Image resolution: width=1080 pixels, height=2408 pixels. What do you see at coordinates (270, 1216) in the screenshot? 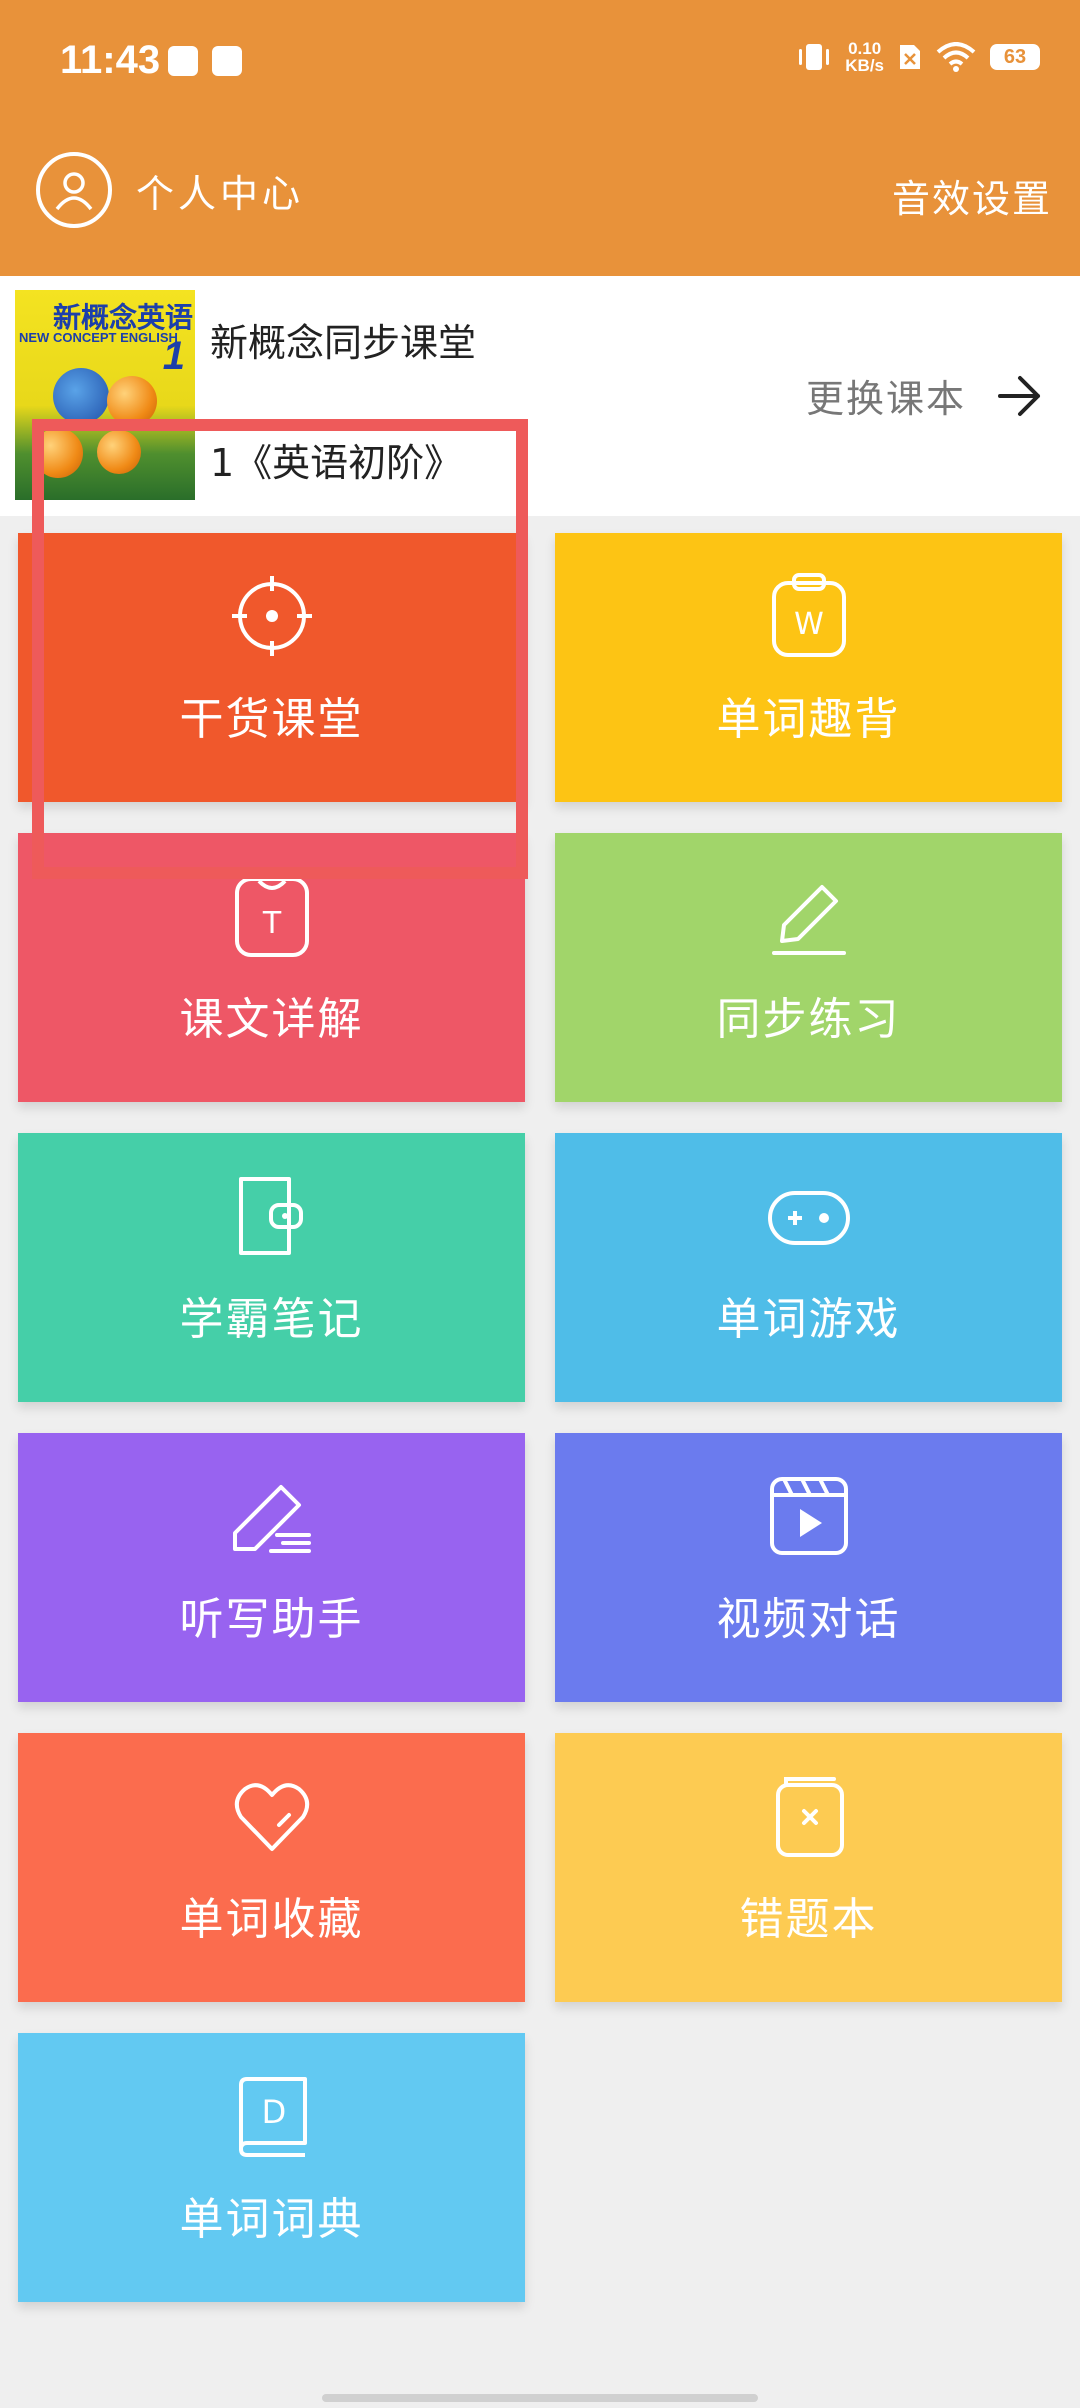
I see `wallet-note-icon` at bounding box center [270, 1216].